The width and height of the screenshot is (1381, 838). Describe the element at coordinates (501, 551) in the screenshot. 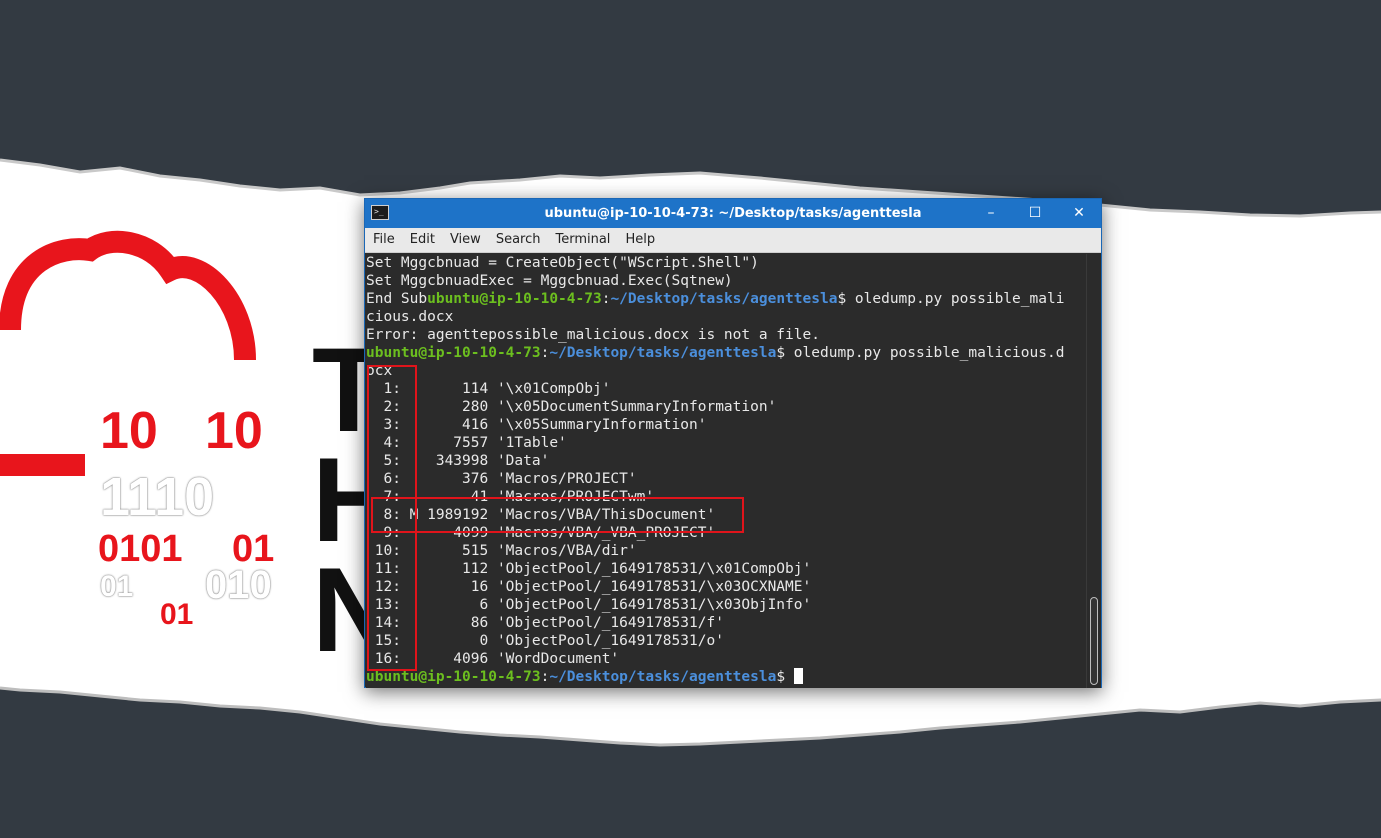

I see `stream-row: 10: 515 'Macros/VBA/dir'` at that location.